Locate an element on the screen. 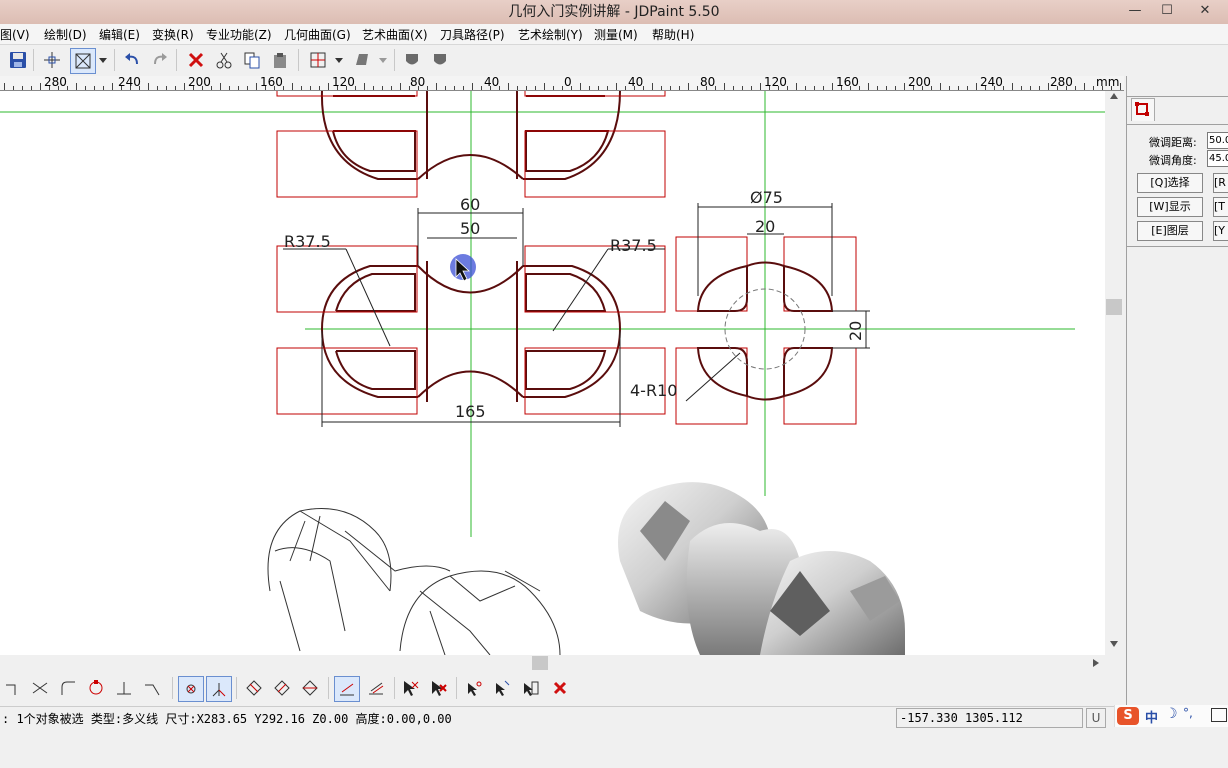  crosshair-icon is located at coordinates (52, 60).